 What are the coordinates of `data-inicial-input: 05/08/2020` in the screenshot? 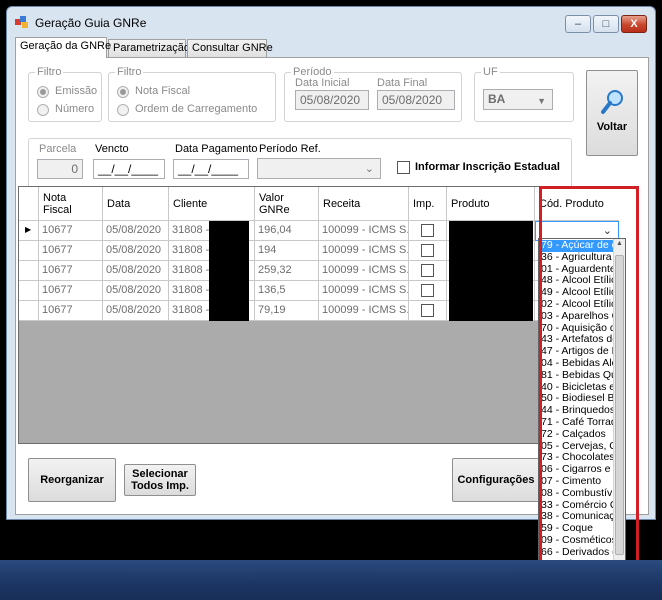 It's located at (332, 100).